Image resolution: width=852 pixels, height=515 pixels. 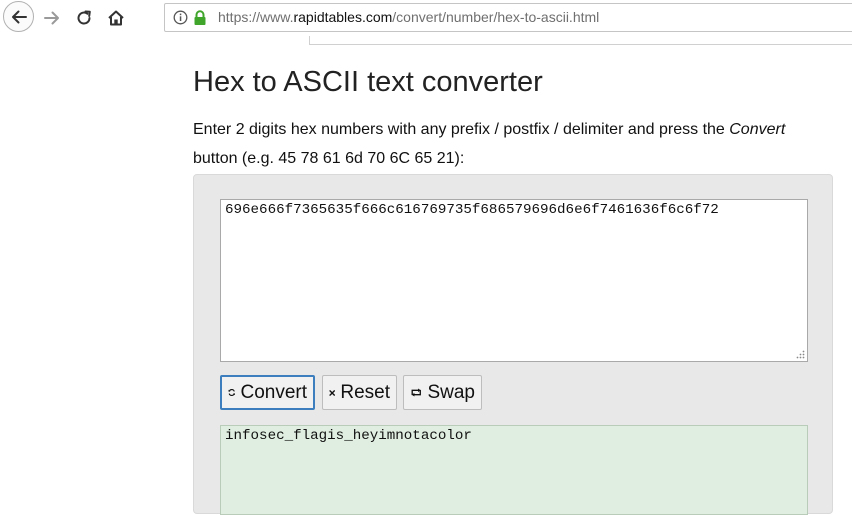 I want to click on home-icon, so click(x=116, y=18).